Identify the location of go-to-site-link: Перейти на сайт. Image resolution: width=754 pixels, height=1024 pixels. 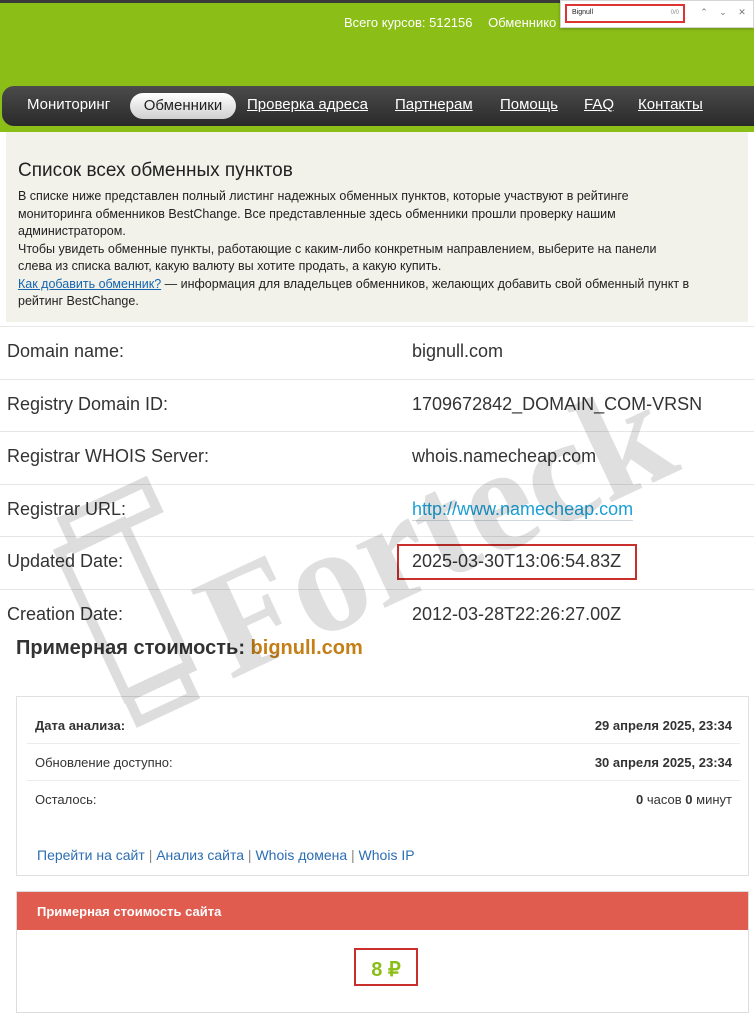
(91, 855).